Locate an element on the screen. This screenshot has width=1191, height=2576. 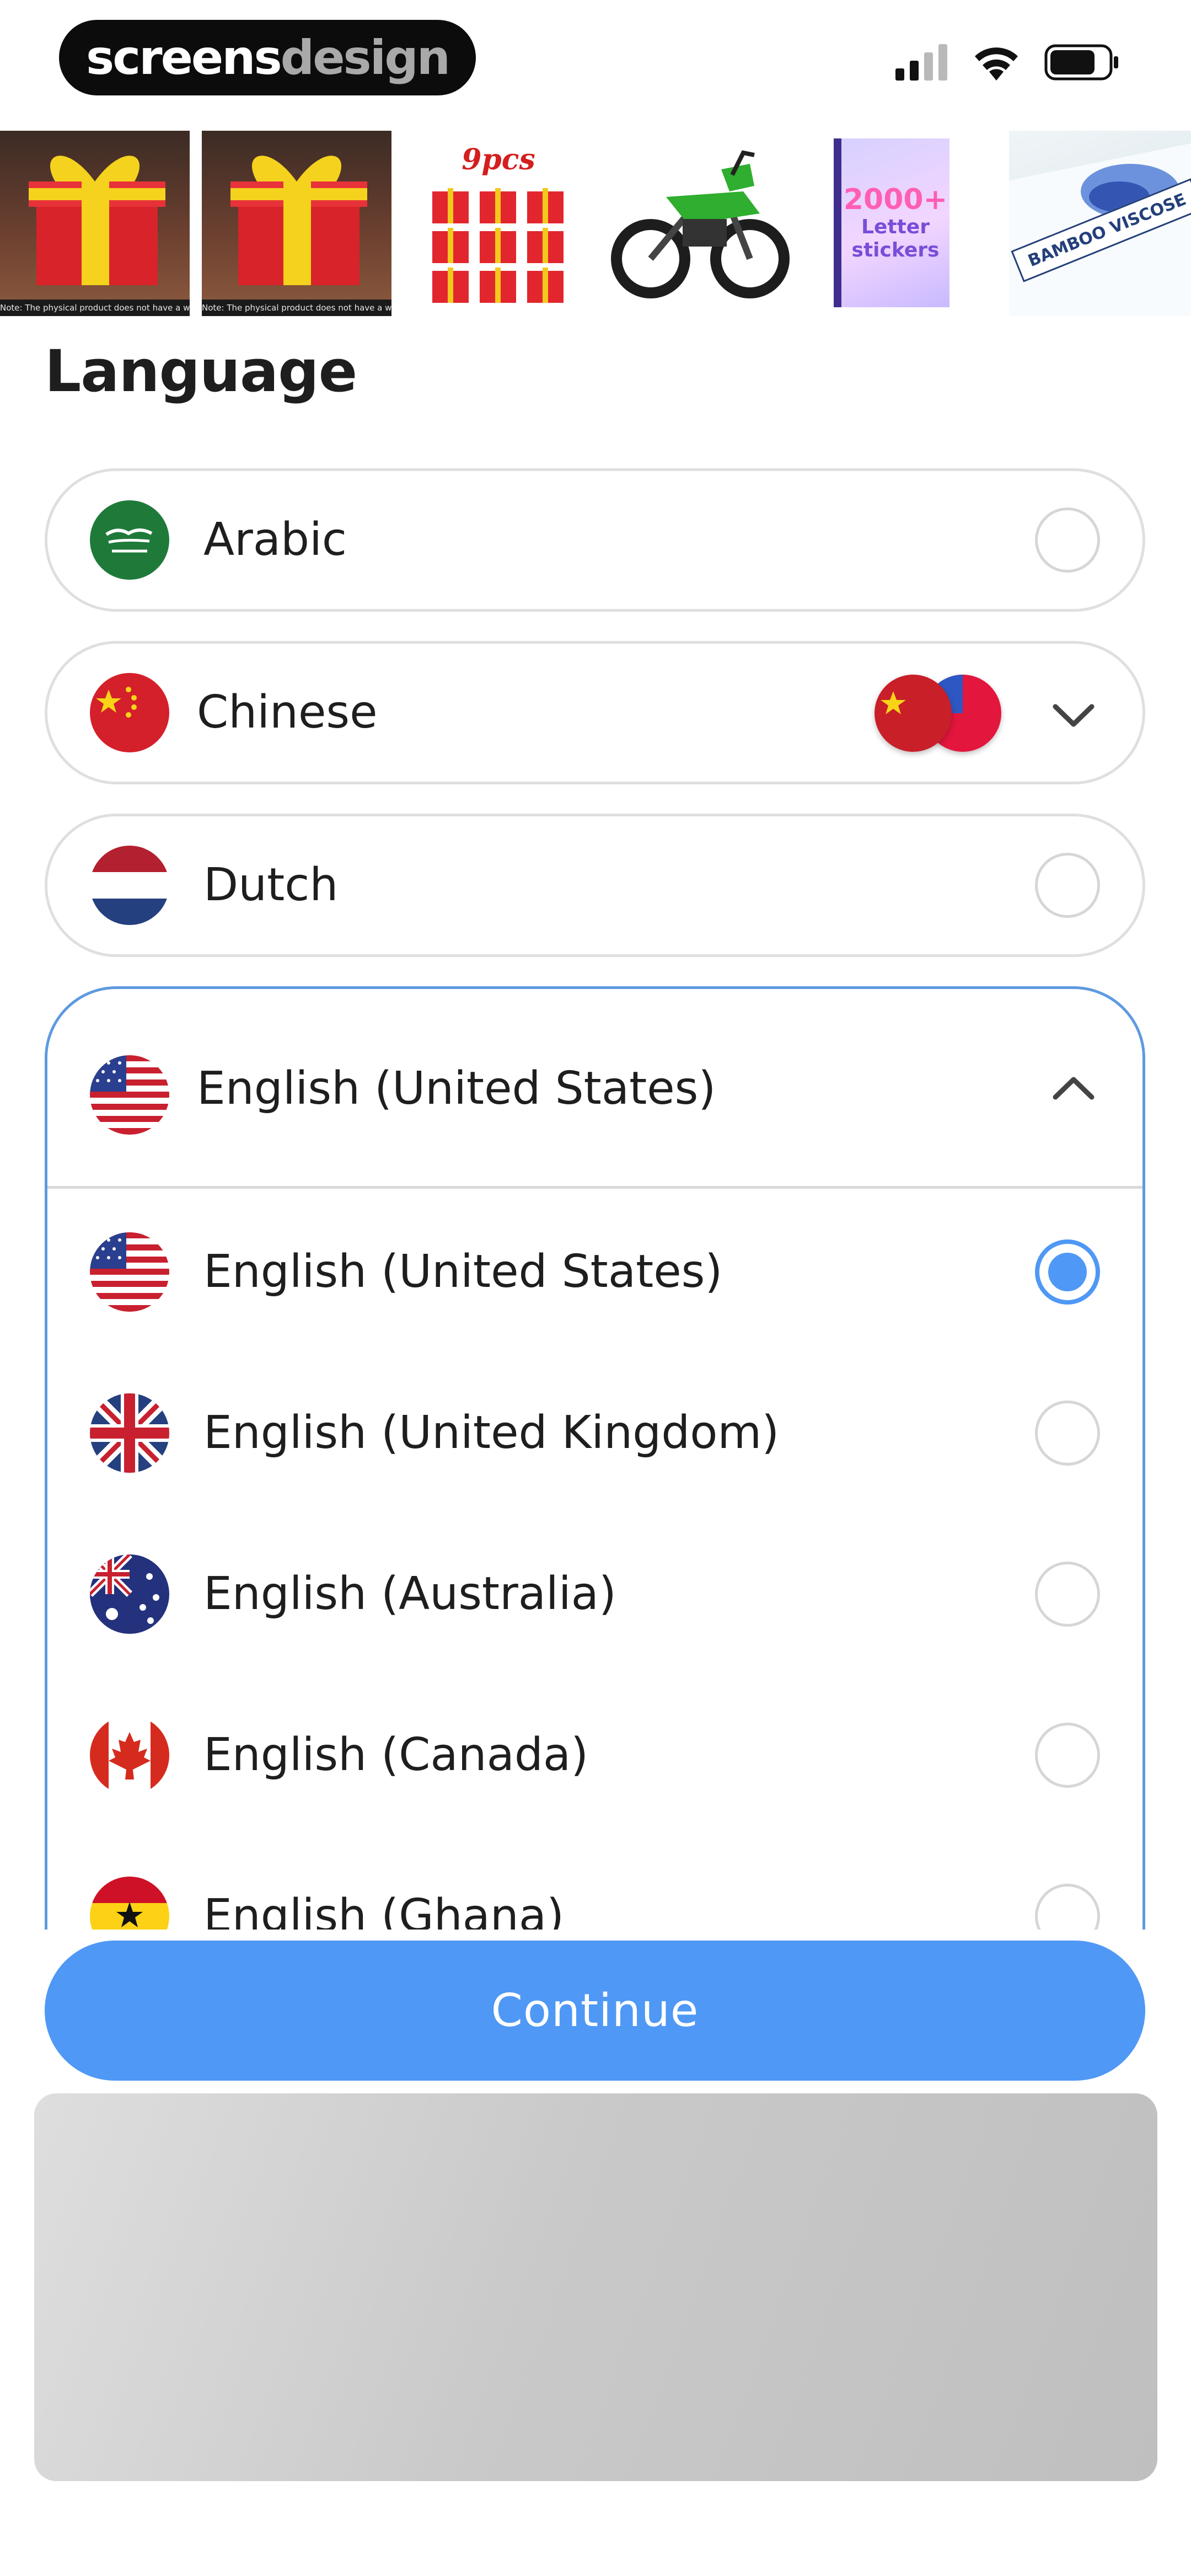
placeholder-card is located at coordinates (595, 2287).